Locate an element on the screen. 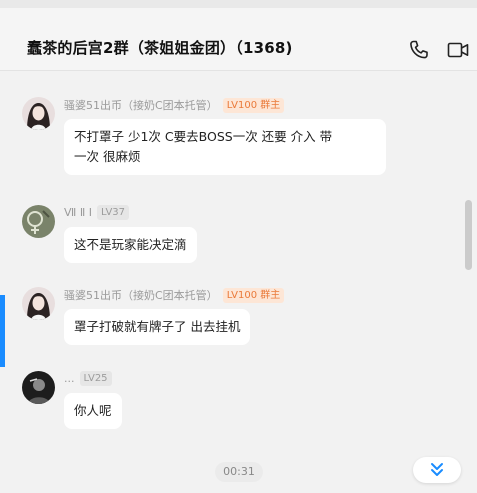 The width and height of the screenshot is (477, 493). phone-icon is located at coordinates (419, 50).